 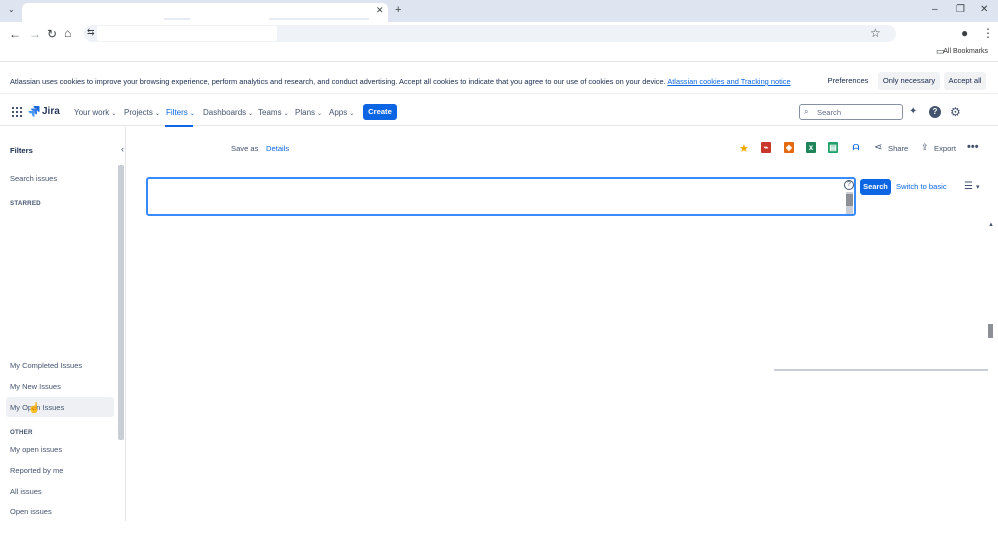 I want to click on search-button: Search, so click(x=875, y=187).